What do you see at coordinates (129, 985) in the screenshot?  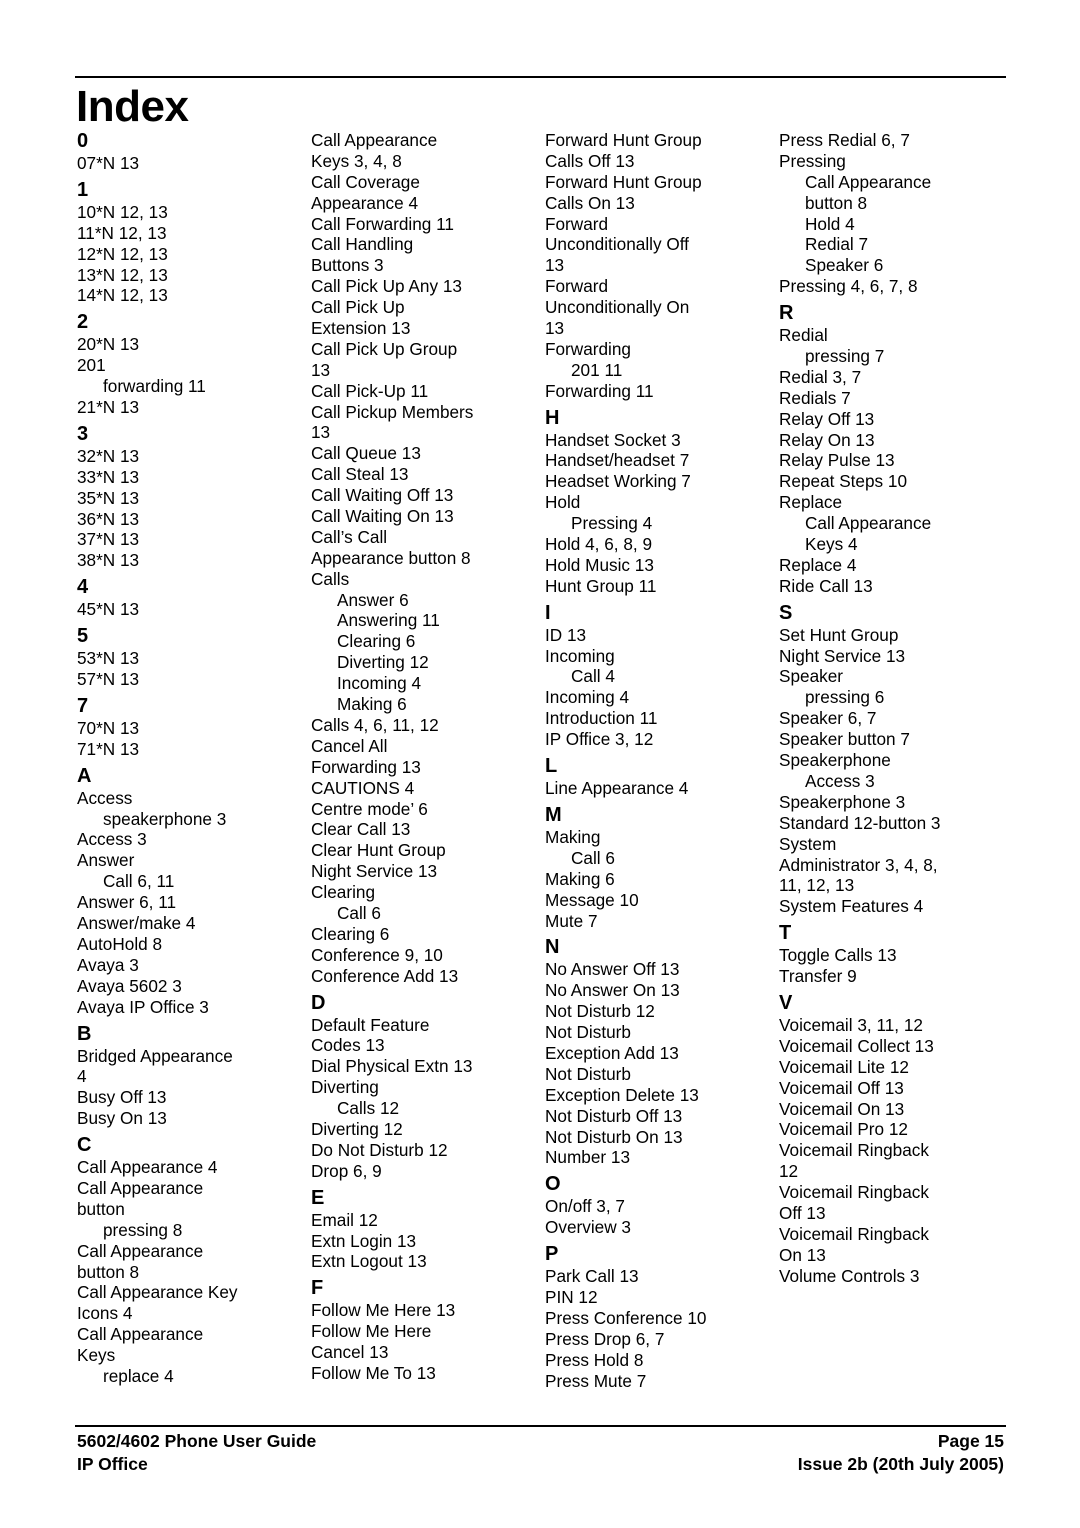 I see `index-entry: Avaya 5602 3` at bounding box center [129, 985].